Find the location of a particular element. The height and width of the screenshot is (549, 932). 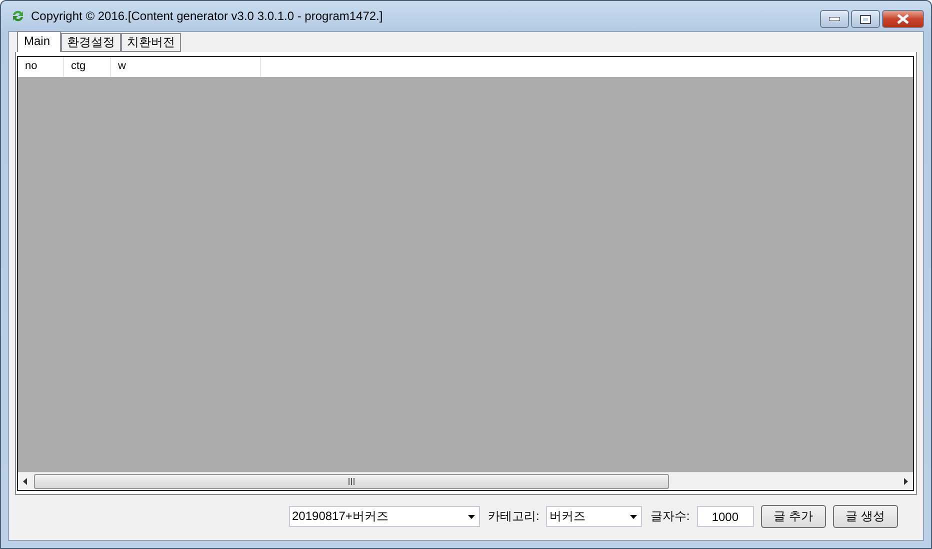

minimize-button is located at coordinates (834, 19).